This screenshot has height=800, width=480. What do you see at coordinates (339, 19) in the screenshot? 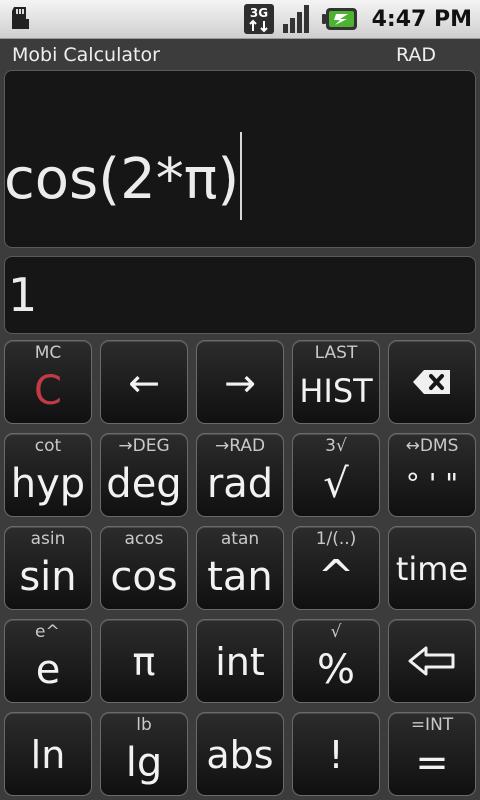
I see `battery-charging-icon` at bounding box center [339, 19].